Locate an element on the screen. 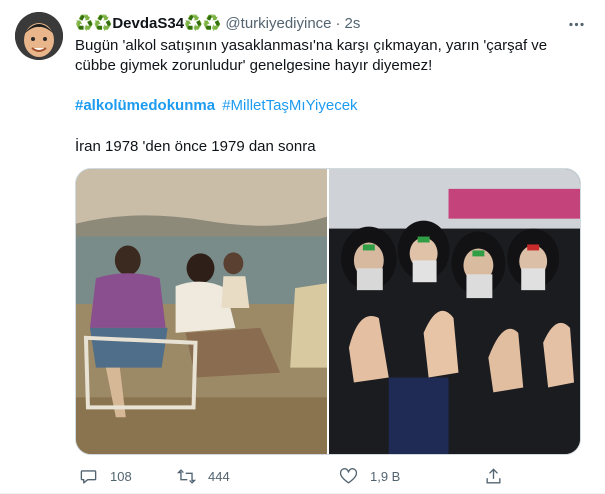 The width and height of the screenshot is (605, 494). more-options-button is located at coordinates (576, 24).